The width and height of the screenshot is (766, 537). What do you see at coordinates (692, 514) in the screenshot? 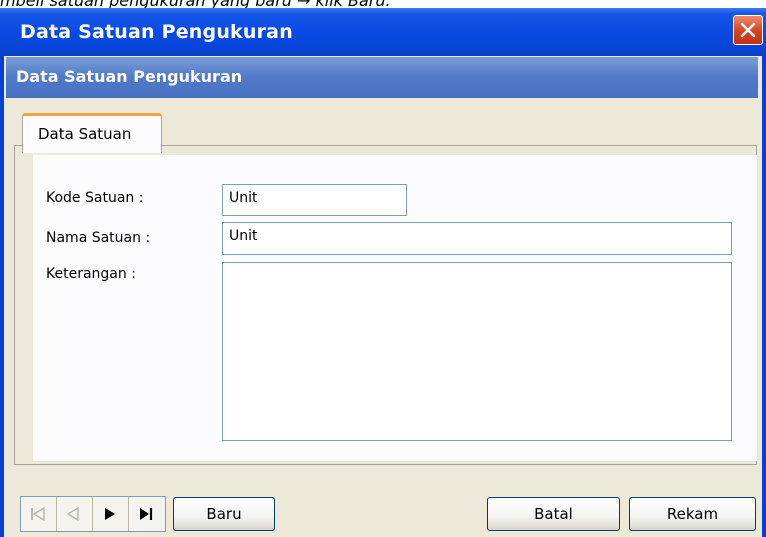
I see `rekam-button: Rekam` at bounding box center [692, 514].